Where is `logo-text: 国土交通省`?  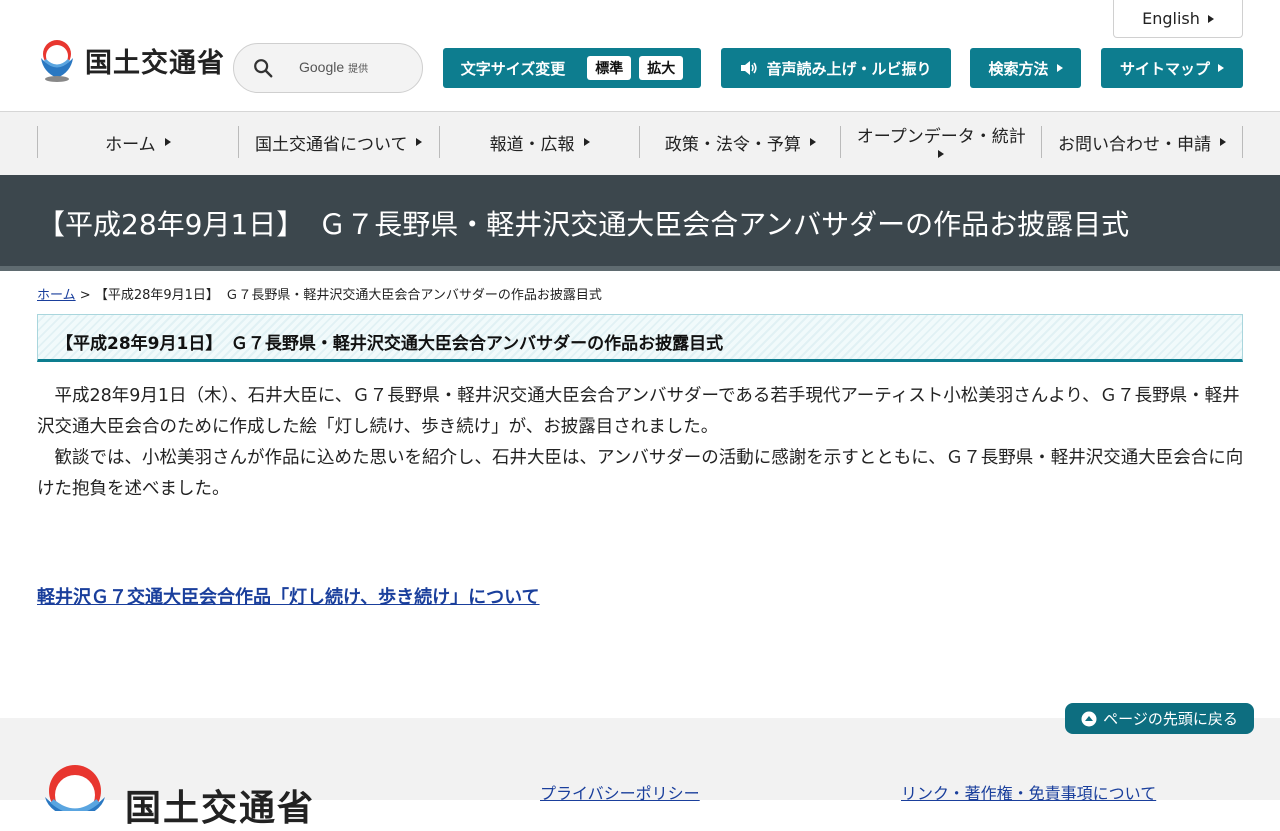
logo-text: 国土交通省 is located at coordinates (155, 63).